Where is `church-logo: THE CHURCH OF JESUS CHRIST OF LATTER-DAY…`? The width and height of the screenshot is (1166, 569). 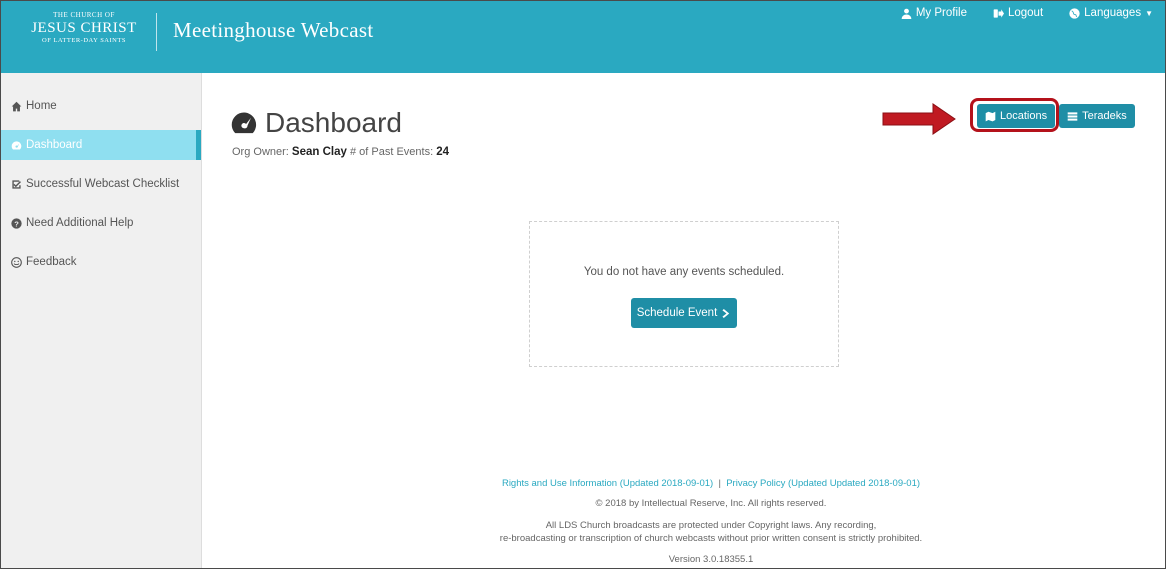 church-logo: THE CHURCH OF JESUS CHRIST OF LATTER-DAY… is located at coordinates (84, 33).